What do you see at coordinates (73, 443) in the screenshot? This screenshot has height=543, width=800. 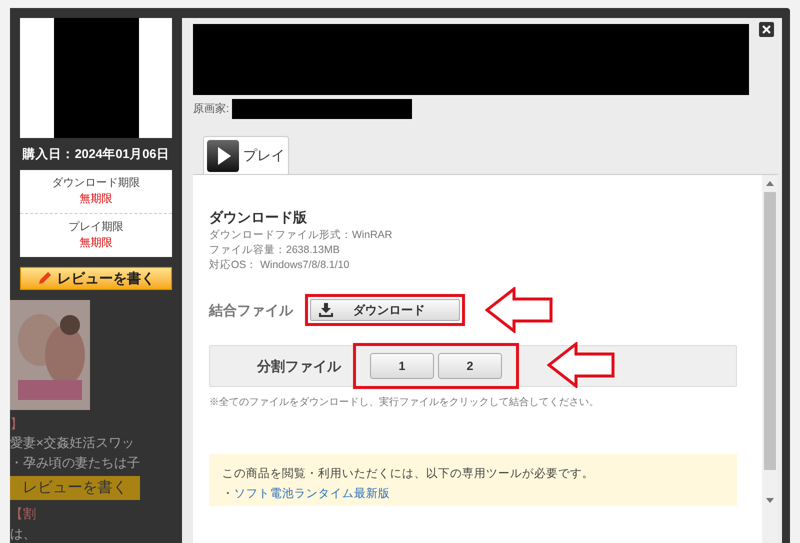 I see `background-title: 愛妻×交姦妊活スワッ` at bounding box center [73, 443].